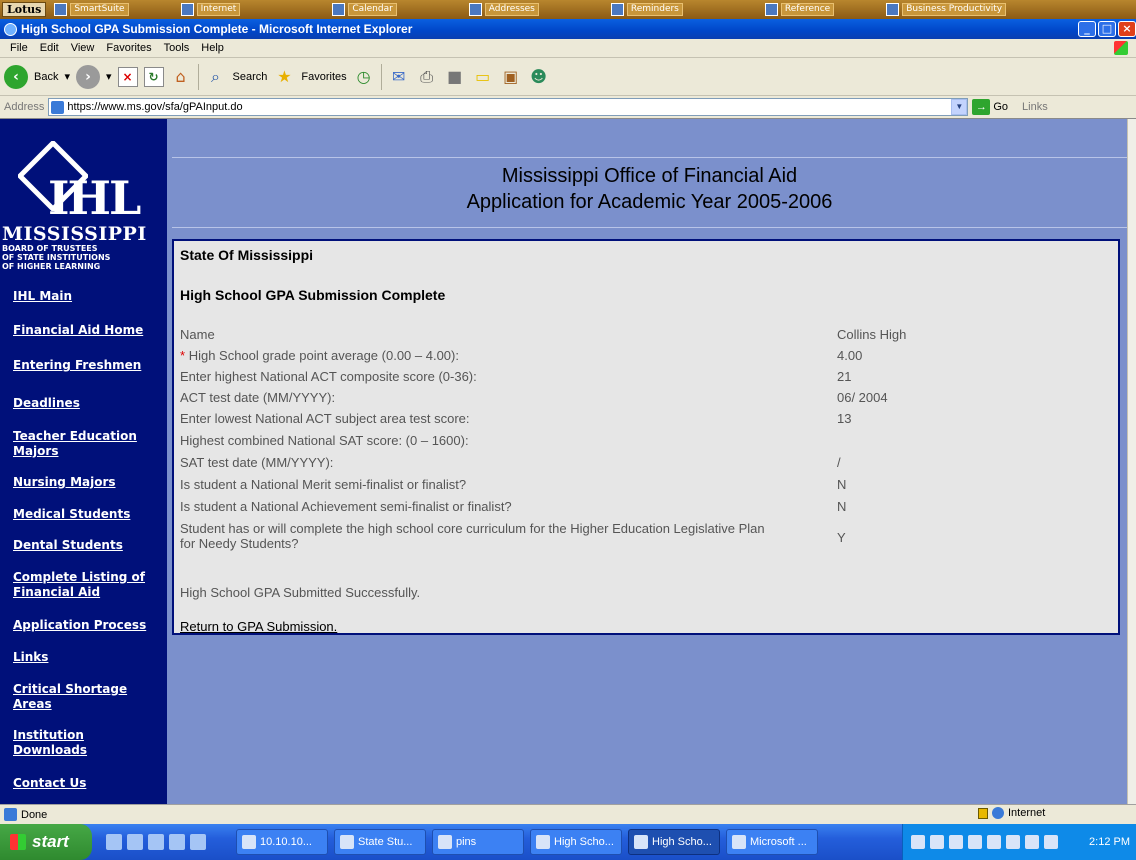 The width and height of the screenshot is (1136, 860). What do you see at coordinates (34, 814) in the screenshot?
I see `status-text: Done` at bounding box center [34, 814].